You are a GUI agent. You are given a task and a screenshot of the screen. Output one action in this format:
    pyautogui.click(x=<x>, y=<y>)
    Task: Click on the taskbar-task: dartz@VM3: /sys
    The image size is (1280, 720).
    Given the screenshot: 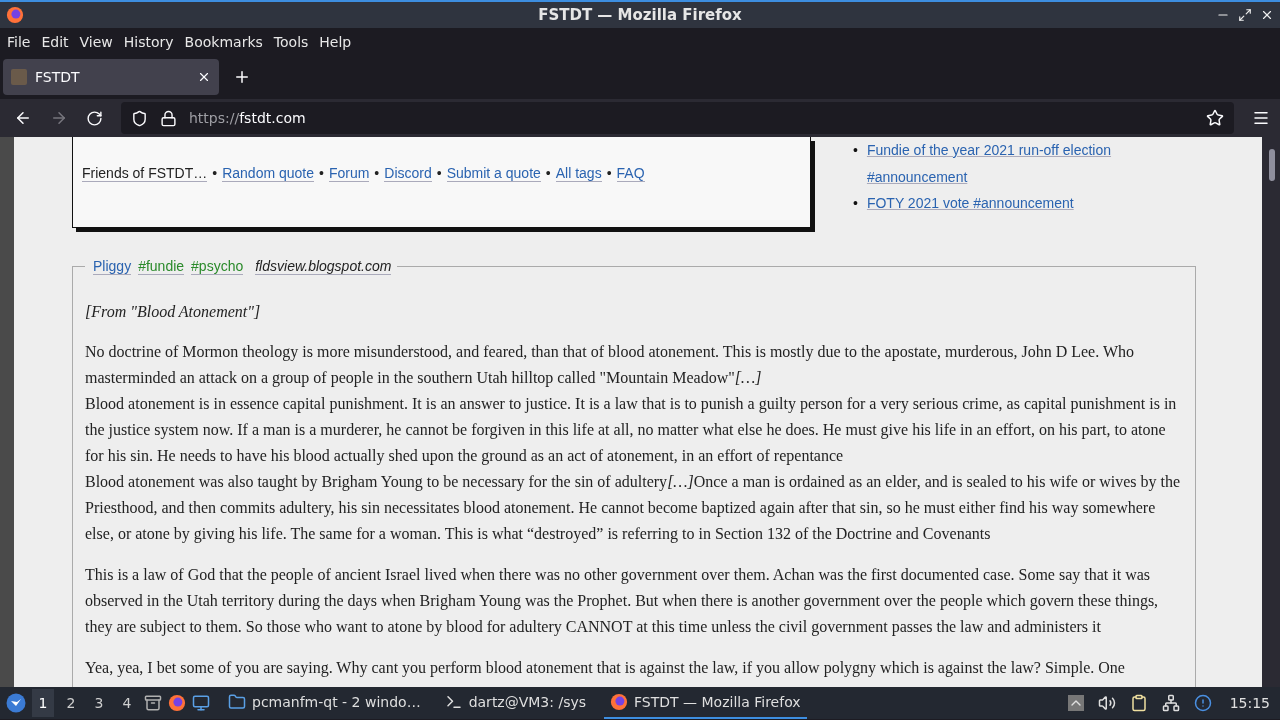 What is the action you would take?
    pyautogui.click(x=515, y=703)
    